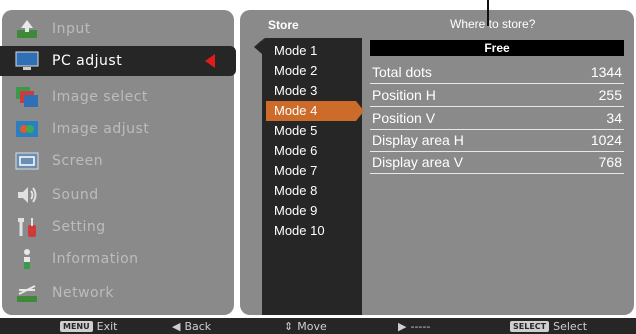 This screenshot has width=636, height=334. I want to click on menu-item-label: Image adjust, so click(101, 129).